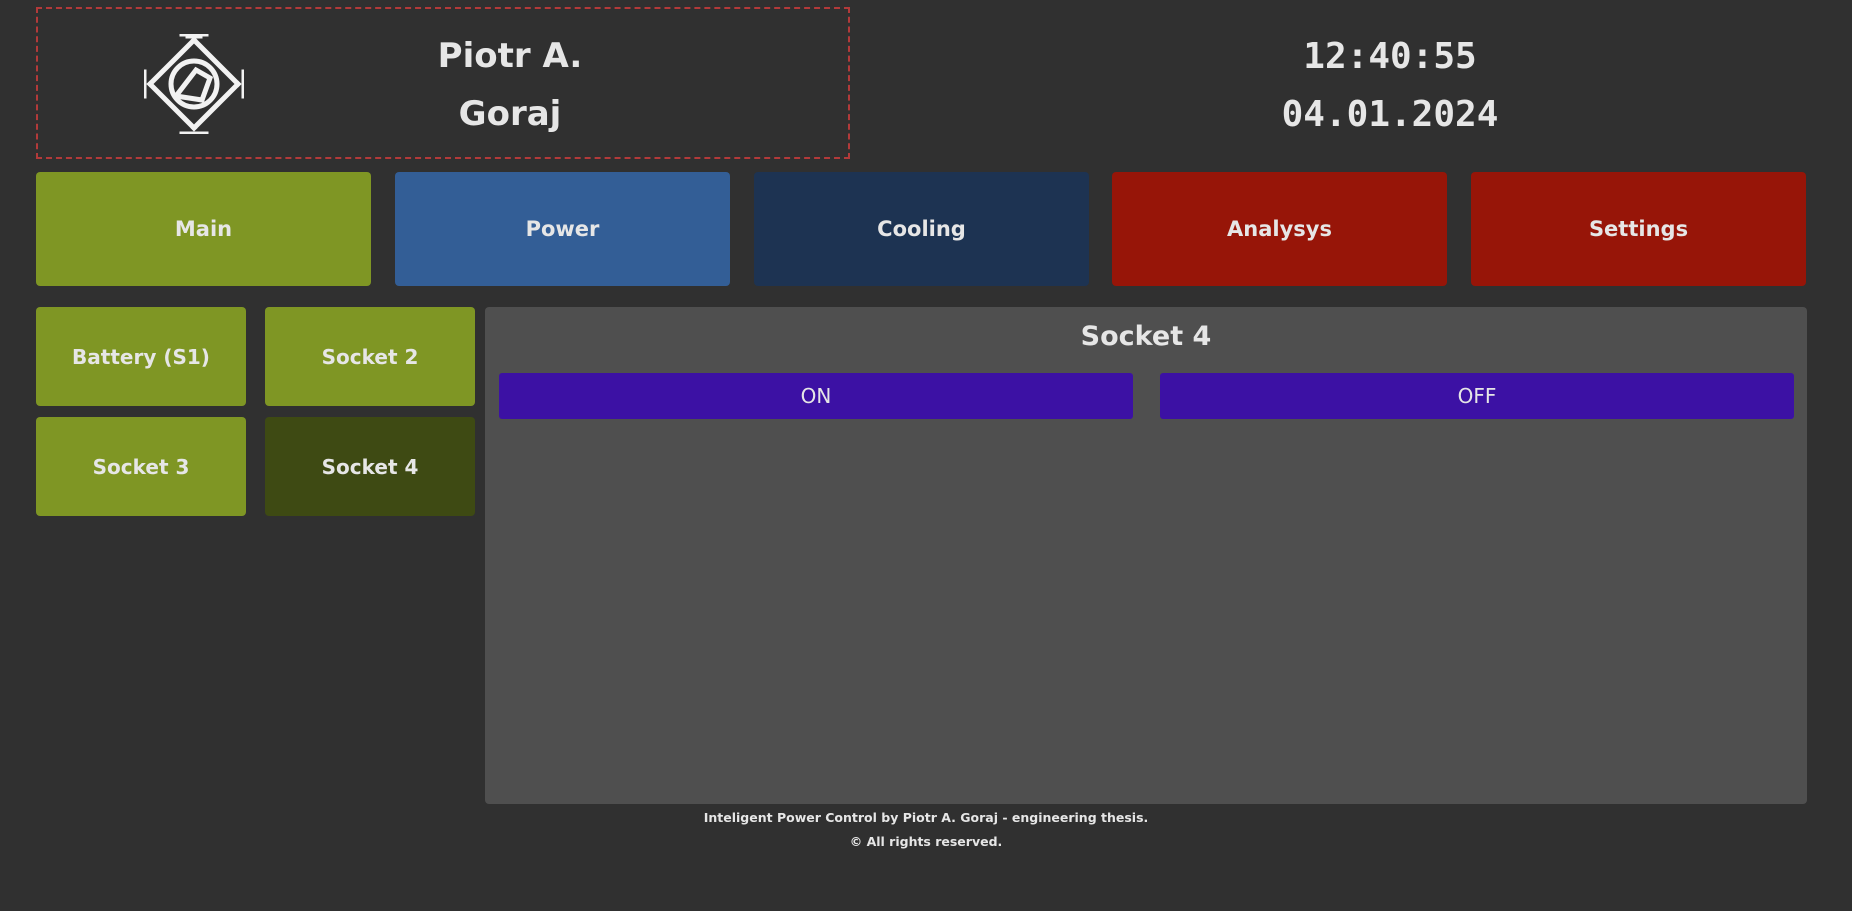  What do you see at coordinates (1390, 114) in the screenshot?
I see `clock-date: 04.01.2024` at bounding box center [1390, 114].